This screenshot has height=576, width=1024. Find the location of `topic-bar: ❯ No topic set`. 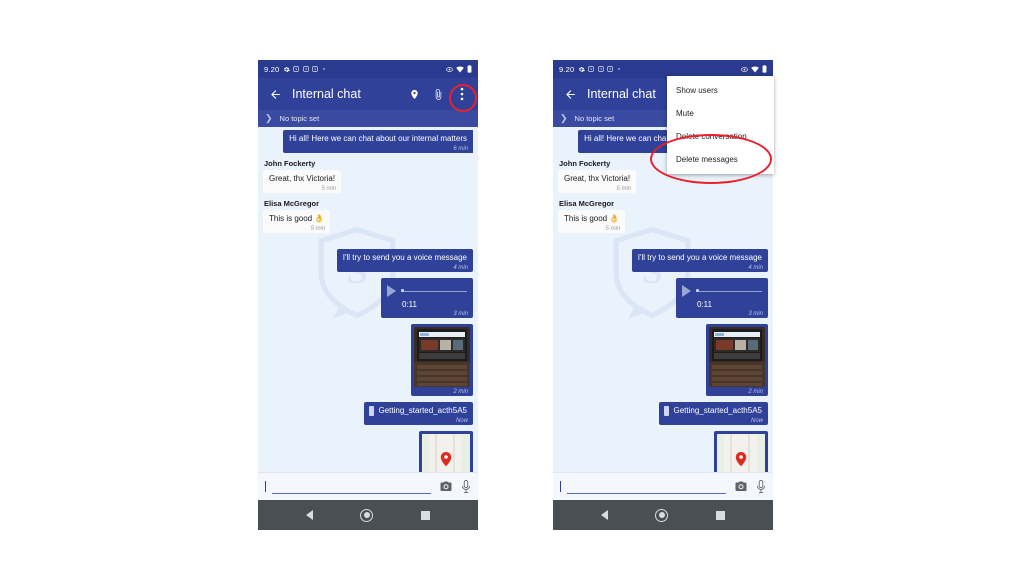

topic-bar: ❯ No topic set is located at coordinates (368, 118).